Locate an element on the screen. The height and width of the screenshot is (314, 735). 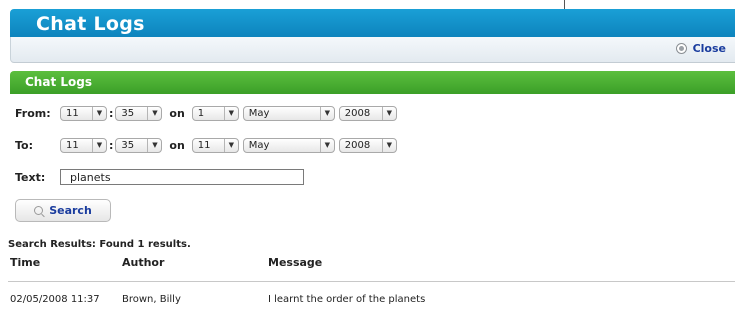
search-button: Search is located at coordinates (63, 210).